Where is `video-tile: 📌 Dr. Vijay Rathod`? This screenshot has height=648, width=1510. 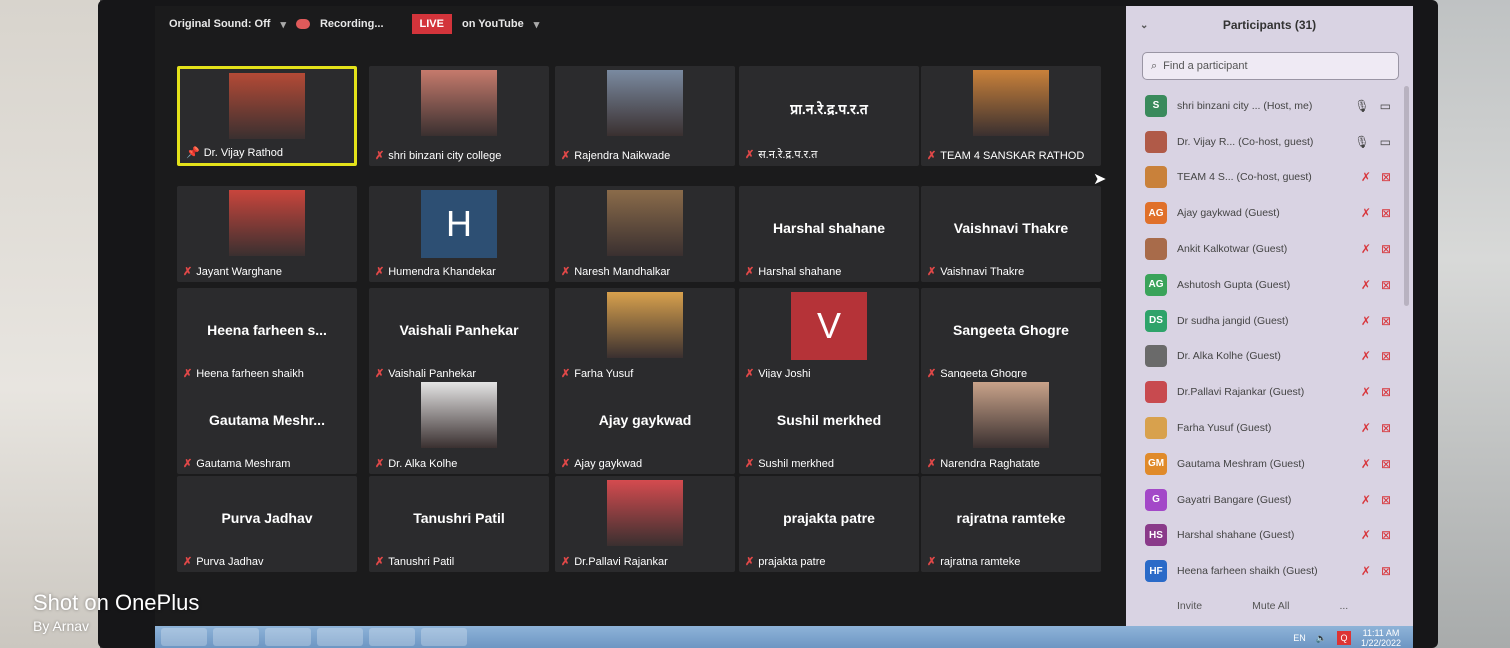 video-tile: 📌 Dr. Vijay Rathod is located at coordinates (267, 116).